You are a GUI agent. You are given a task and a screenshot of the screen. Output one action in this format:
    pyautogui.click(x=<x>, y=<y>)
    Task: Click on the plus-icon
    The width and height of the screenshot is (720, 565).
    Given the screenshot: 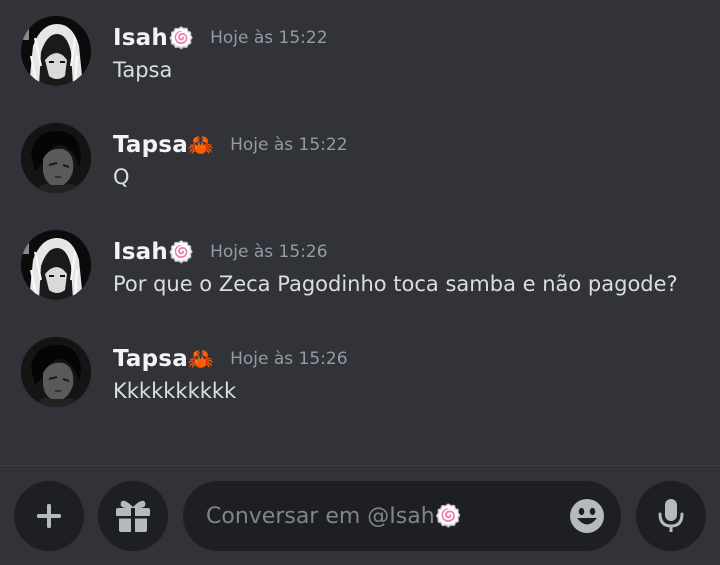 What is the action you would take?
    pyautogui.click(x=49, y=516)
    